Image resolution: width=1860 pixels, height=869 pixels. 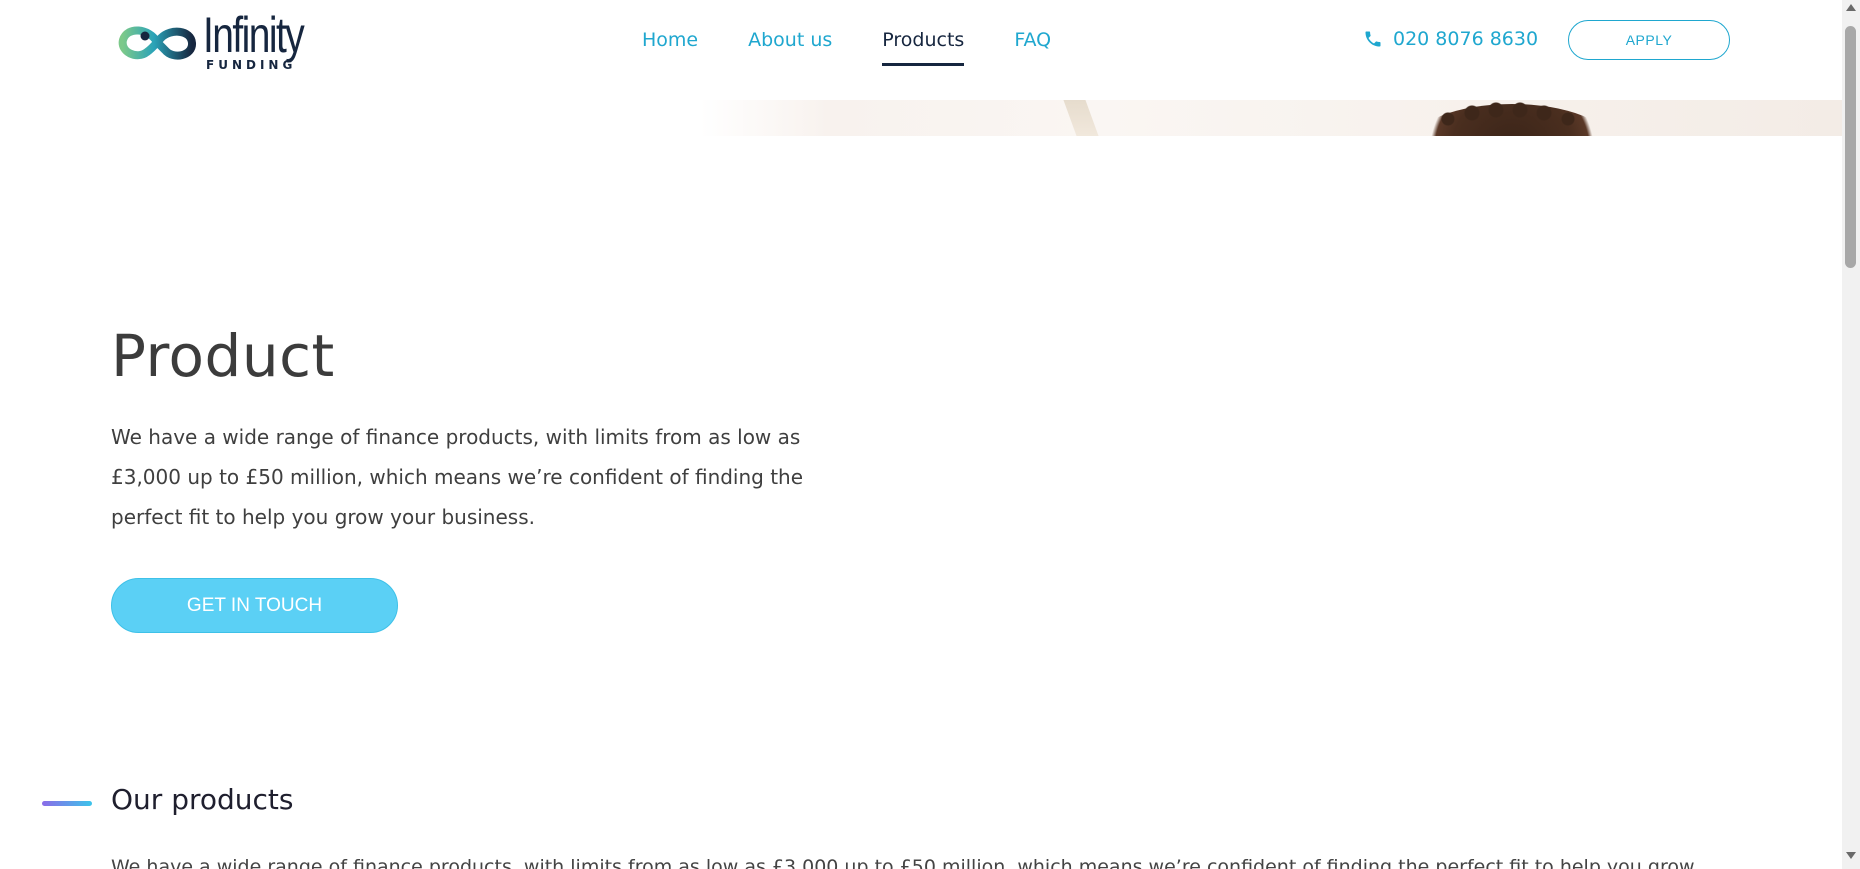 I want to click on scrollbar-thumb, so click(x=1850, y=147).